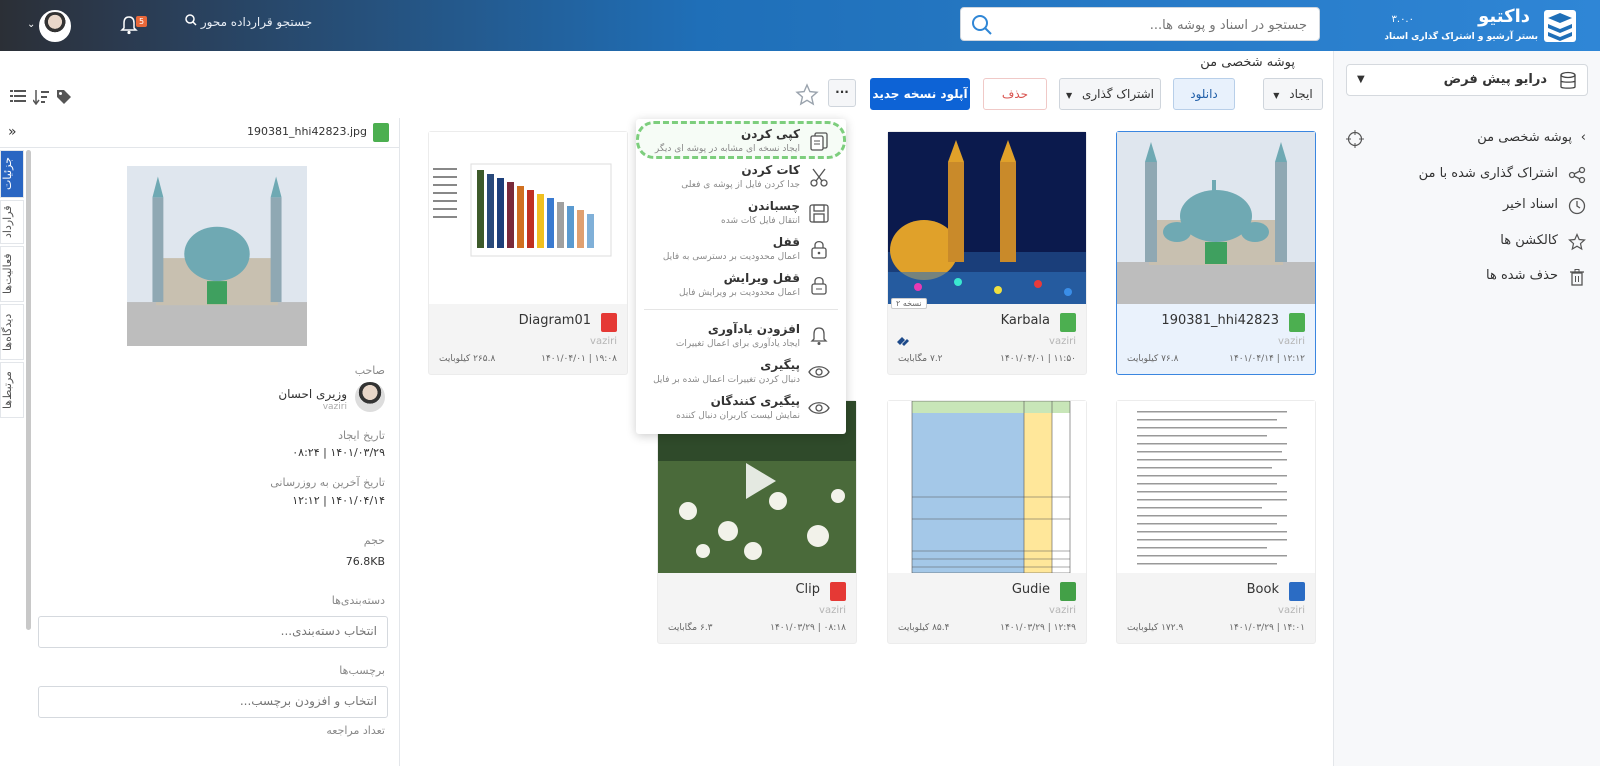  I want to click on delete-button: حذف, so click(1015, 94).